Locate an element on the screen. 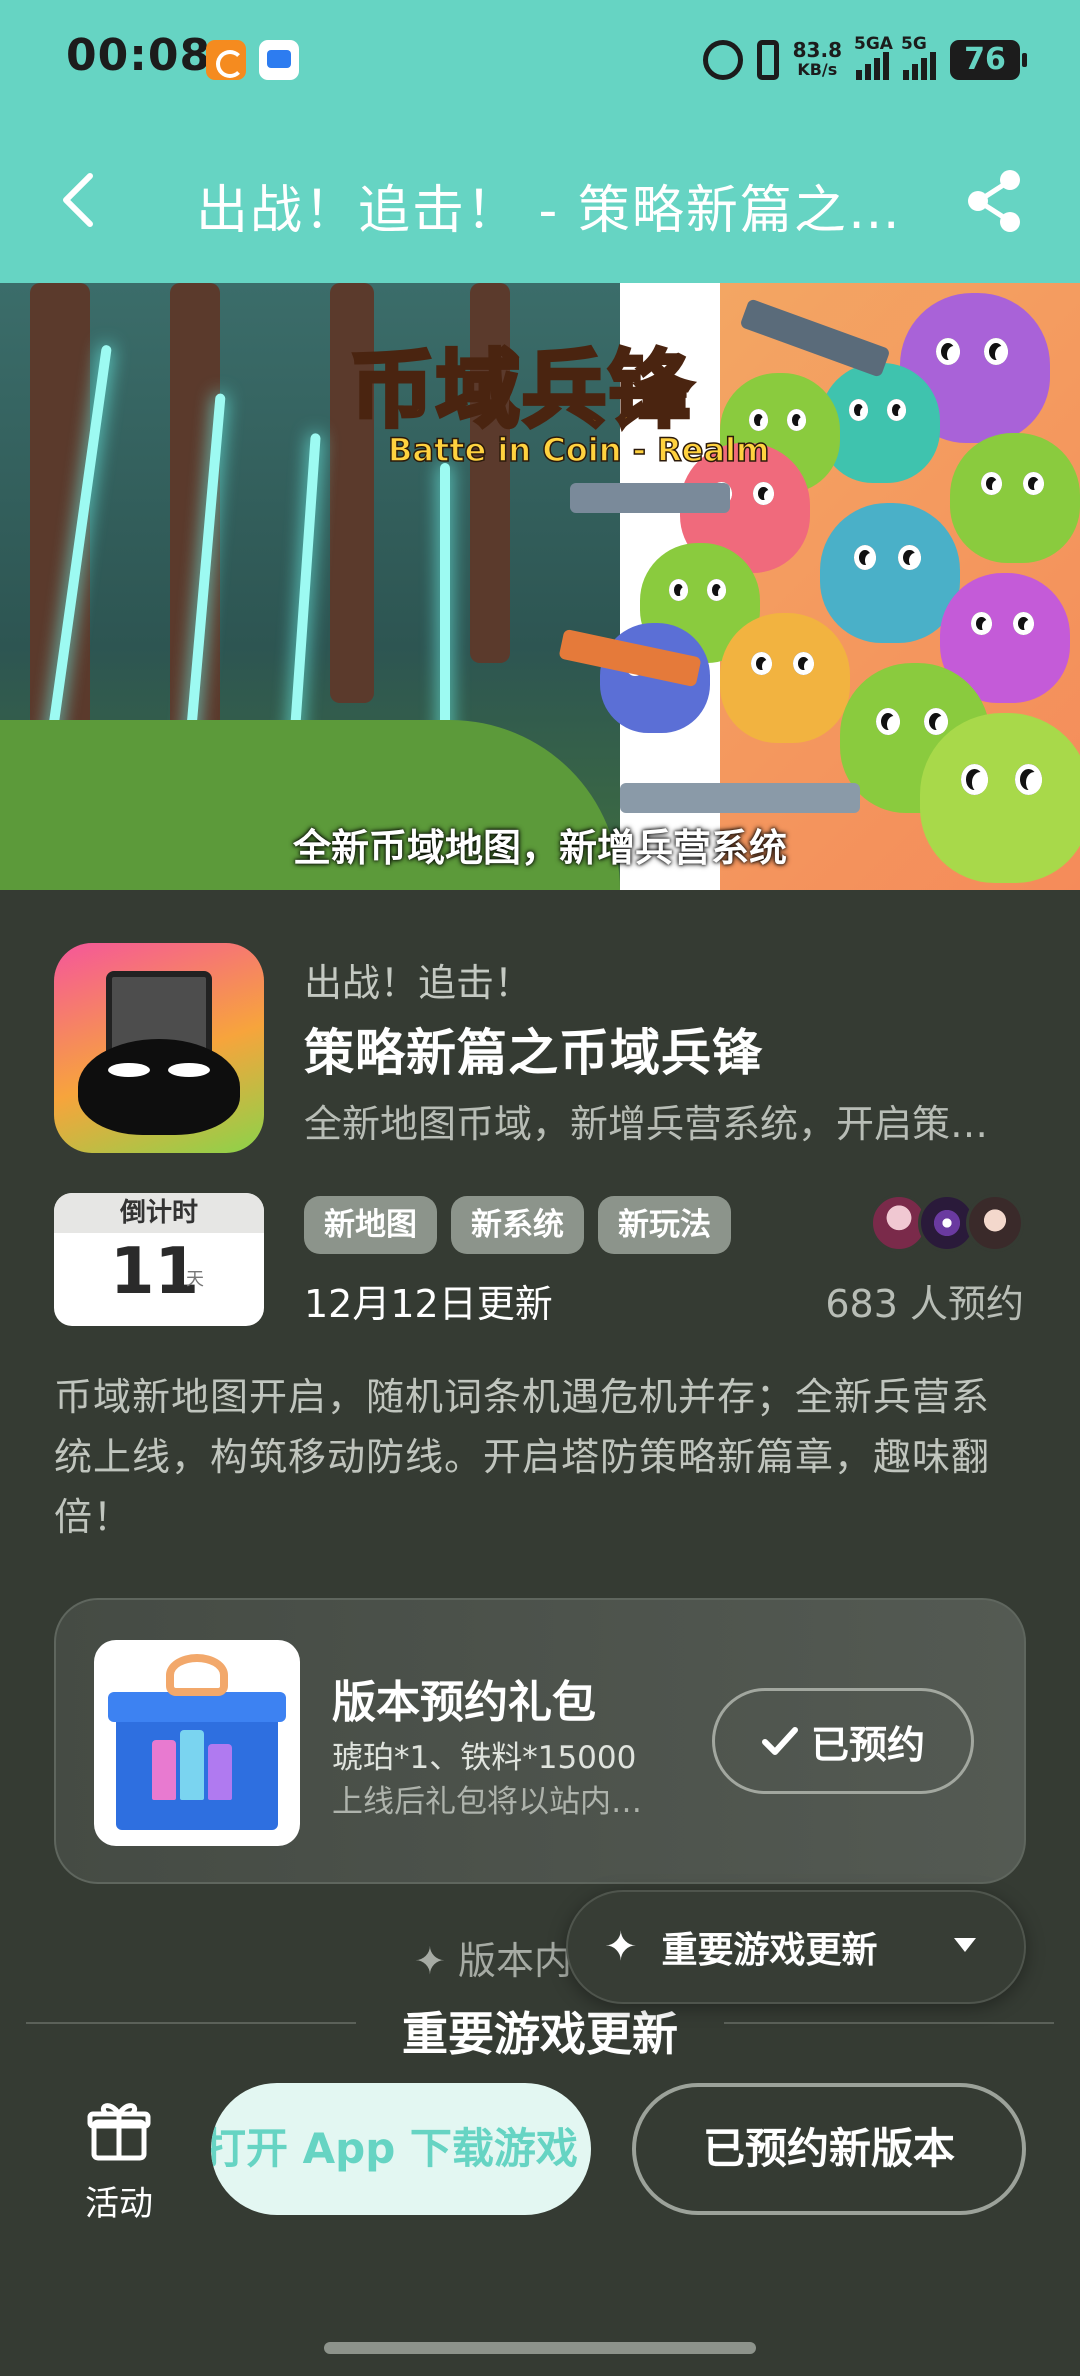 The height and width of the screenshot is (2376, 1080). reserve-count: 683 人预约 is located at coordinates (924, 1304).